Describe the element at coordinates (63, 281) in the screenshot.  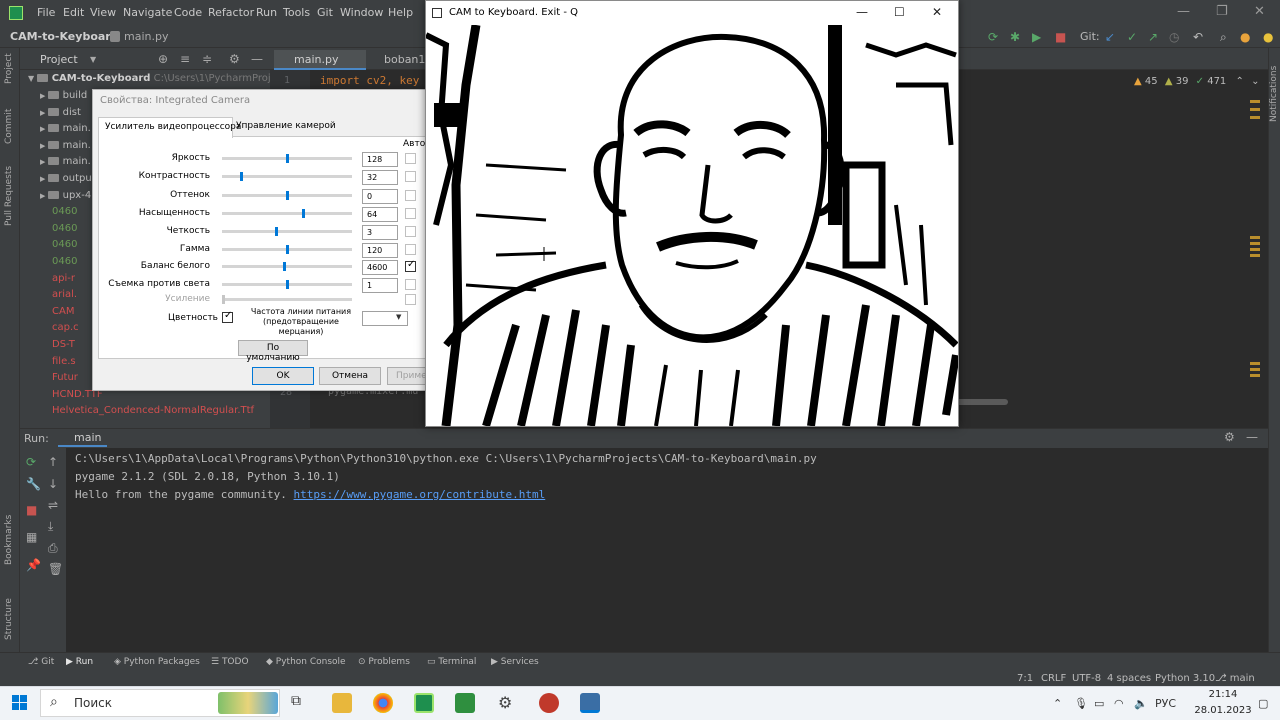
I see `tree-file: api-r` at that location.